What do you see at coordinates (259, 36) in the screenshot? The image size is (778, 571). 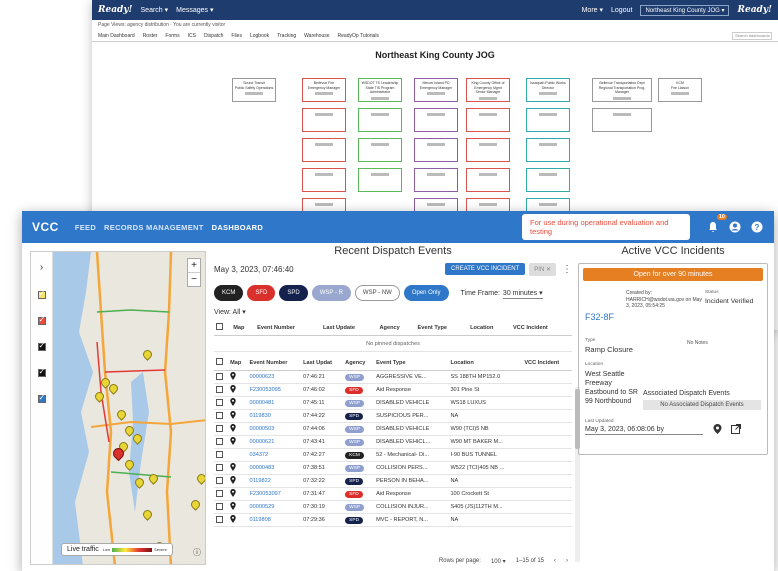 I see `readyop-nav-item: Logbook` at bounding box center [259, 36].